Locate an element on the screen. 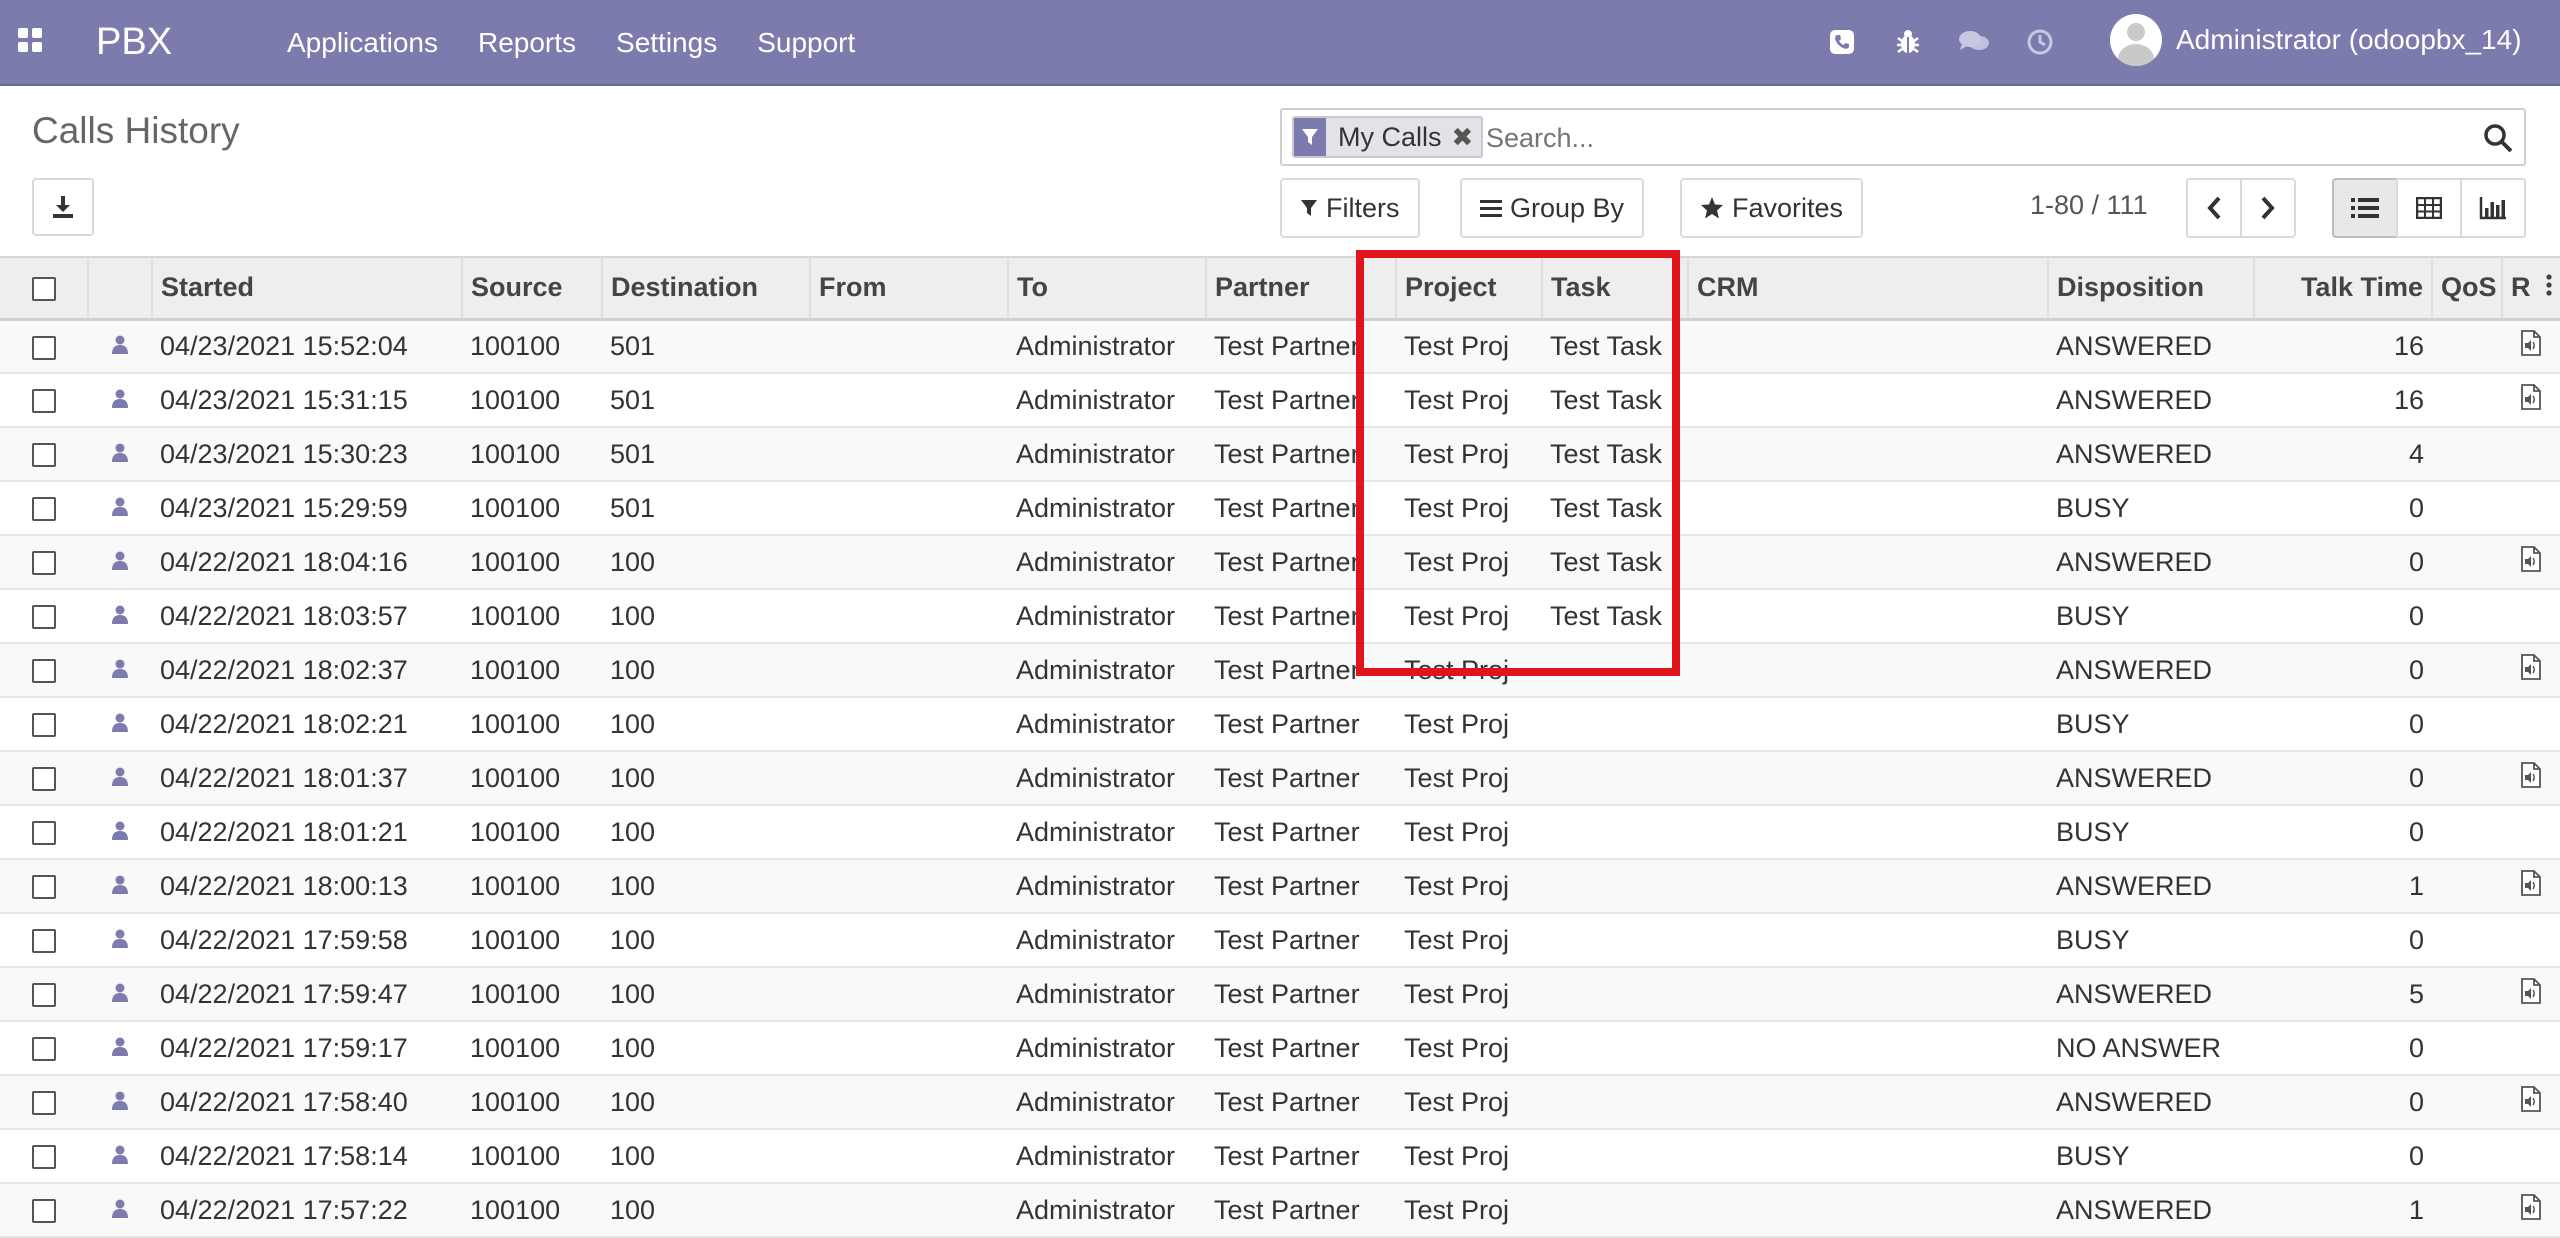 The width and height of the screenshot is (2560, 1238). header-disposition: Disposition is located at coordinates (2150, 288).